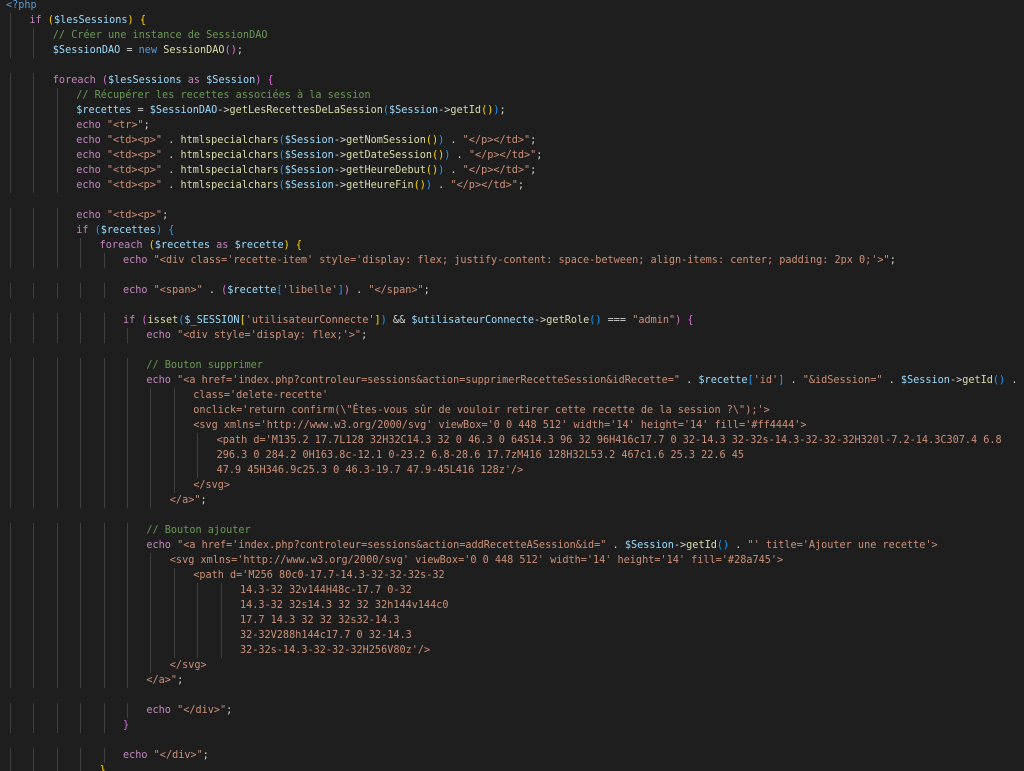  I want to click on code-line: 14.3-32 32s14.3 32 32 32h144v144c0, so click(512, 605).